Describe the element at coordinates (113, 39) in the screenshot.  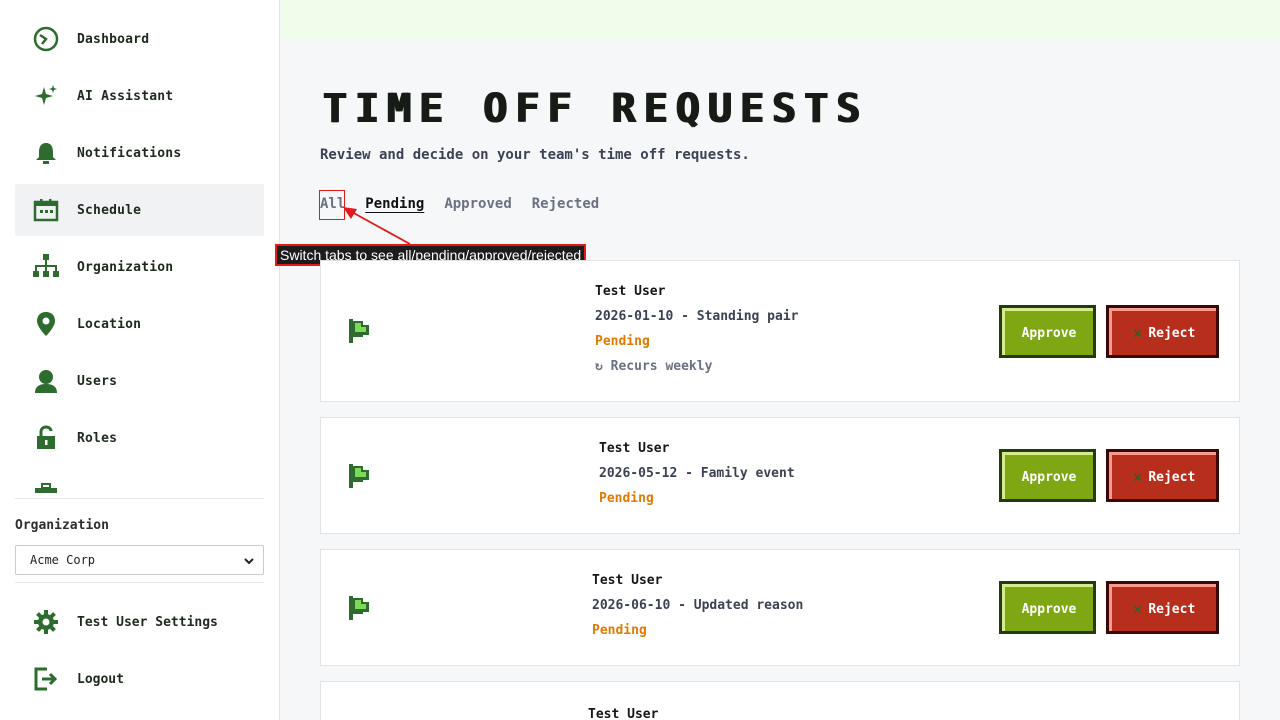
I see `sidebar-item-label: Dashboard` at that location.